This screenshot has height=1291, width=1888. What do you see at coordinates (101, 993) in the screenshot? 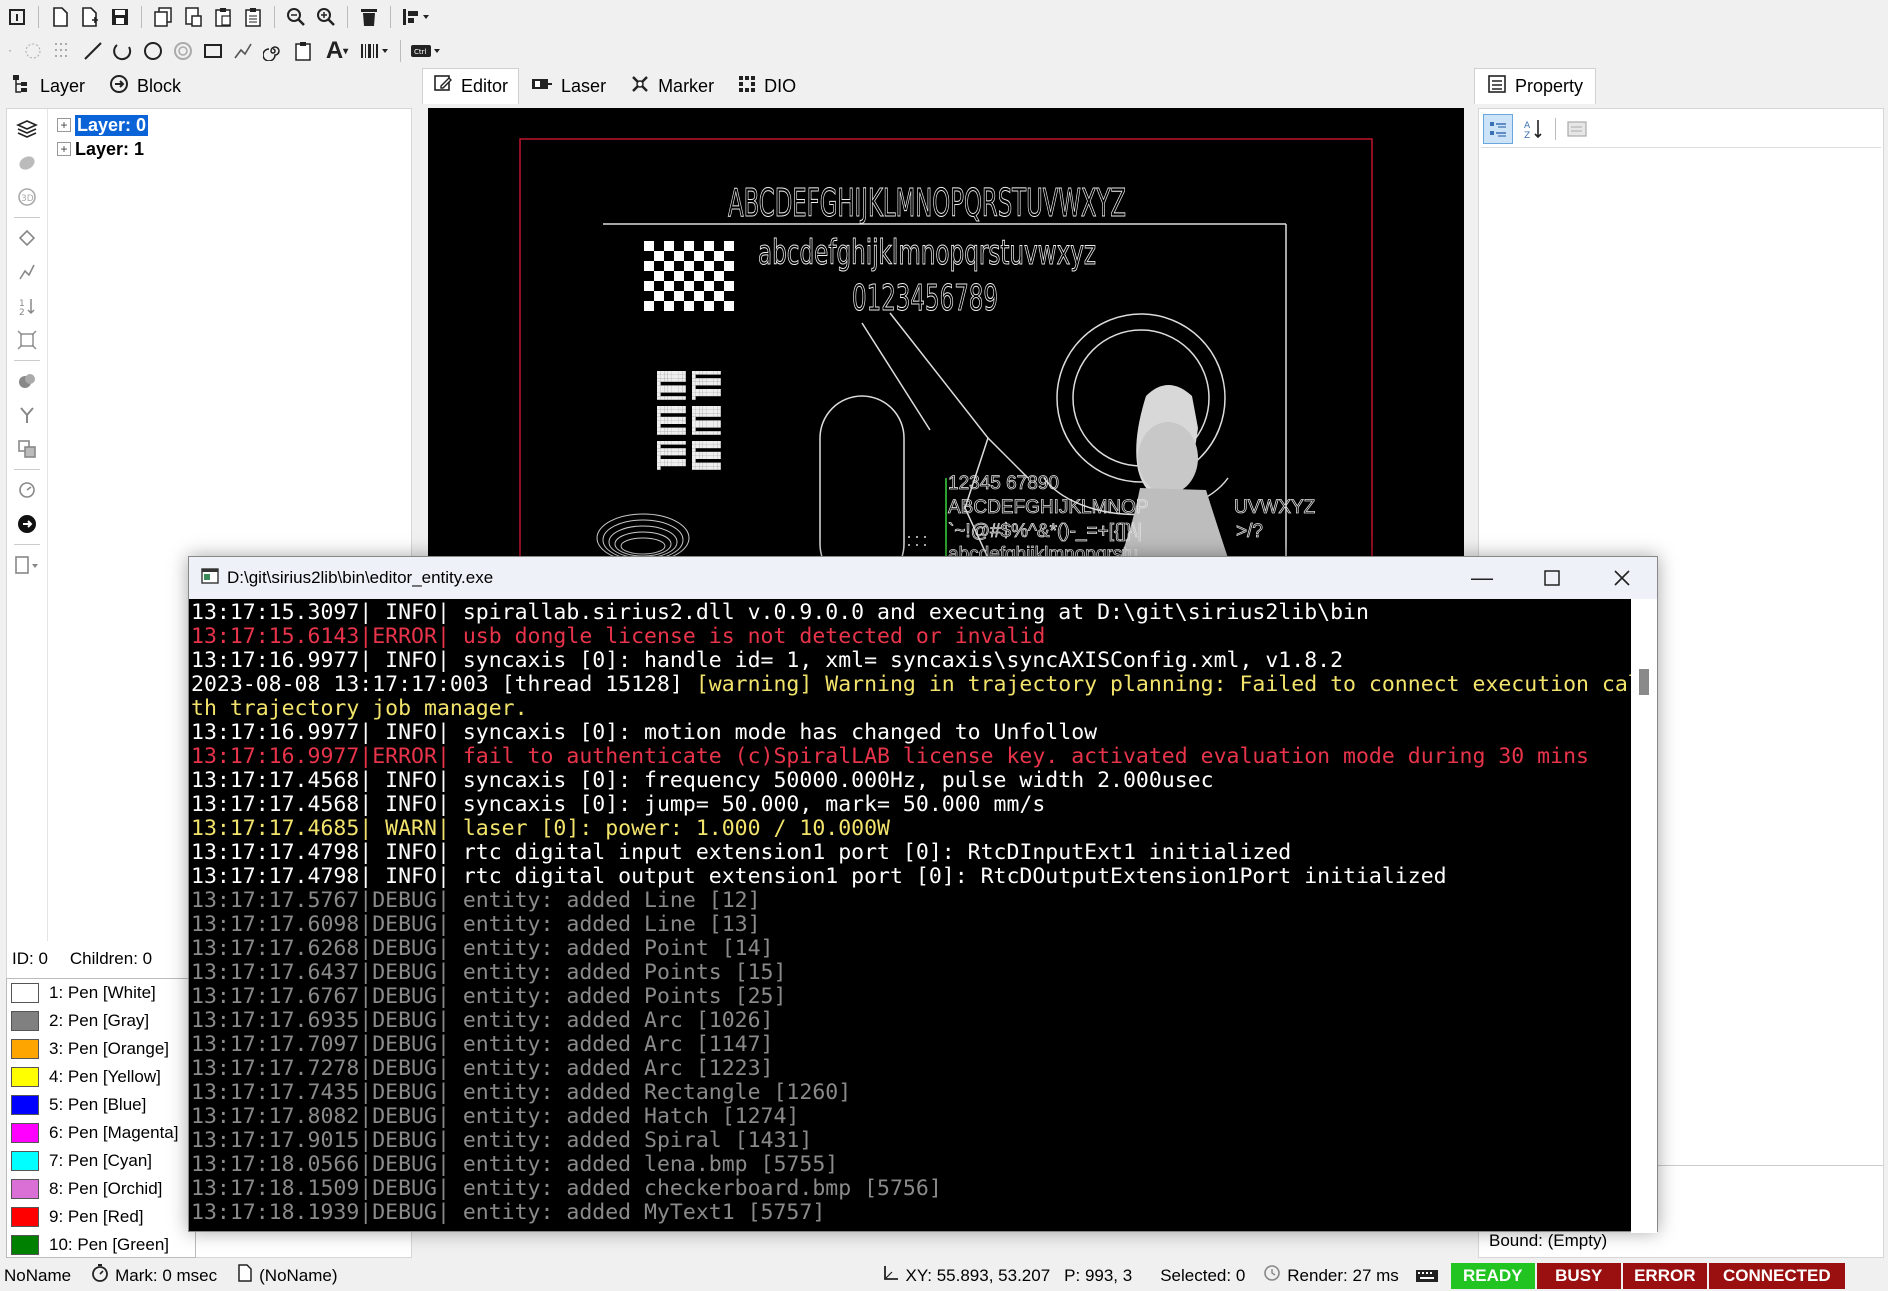
I see `pen-list-item: 1: Pen [White]` at bounding box center [101, 993].